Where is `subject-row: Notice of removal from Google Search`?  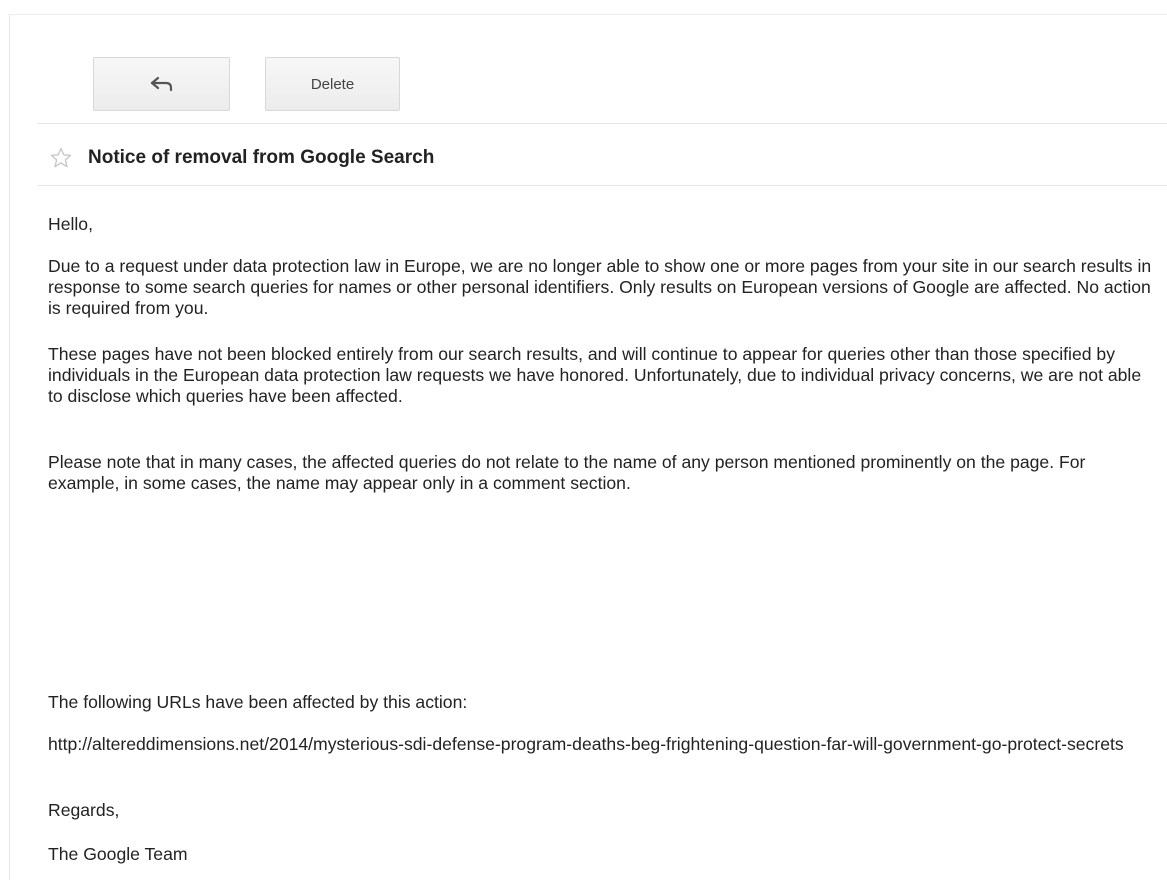 subject-row: Notice of removal from Google Search is located at coordinates (241, 158).